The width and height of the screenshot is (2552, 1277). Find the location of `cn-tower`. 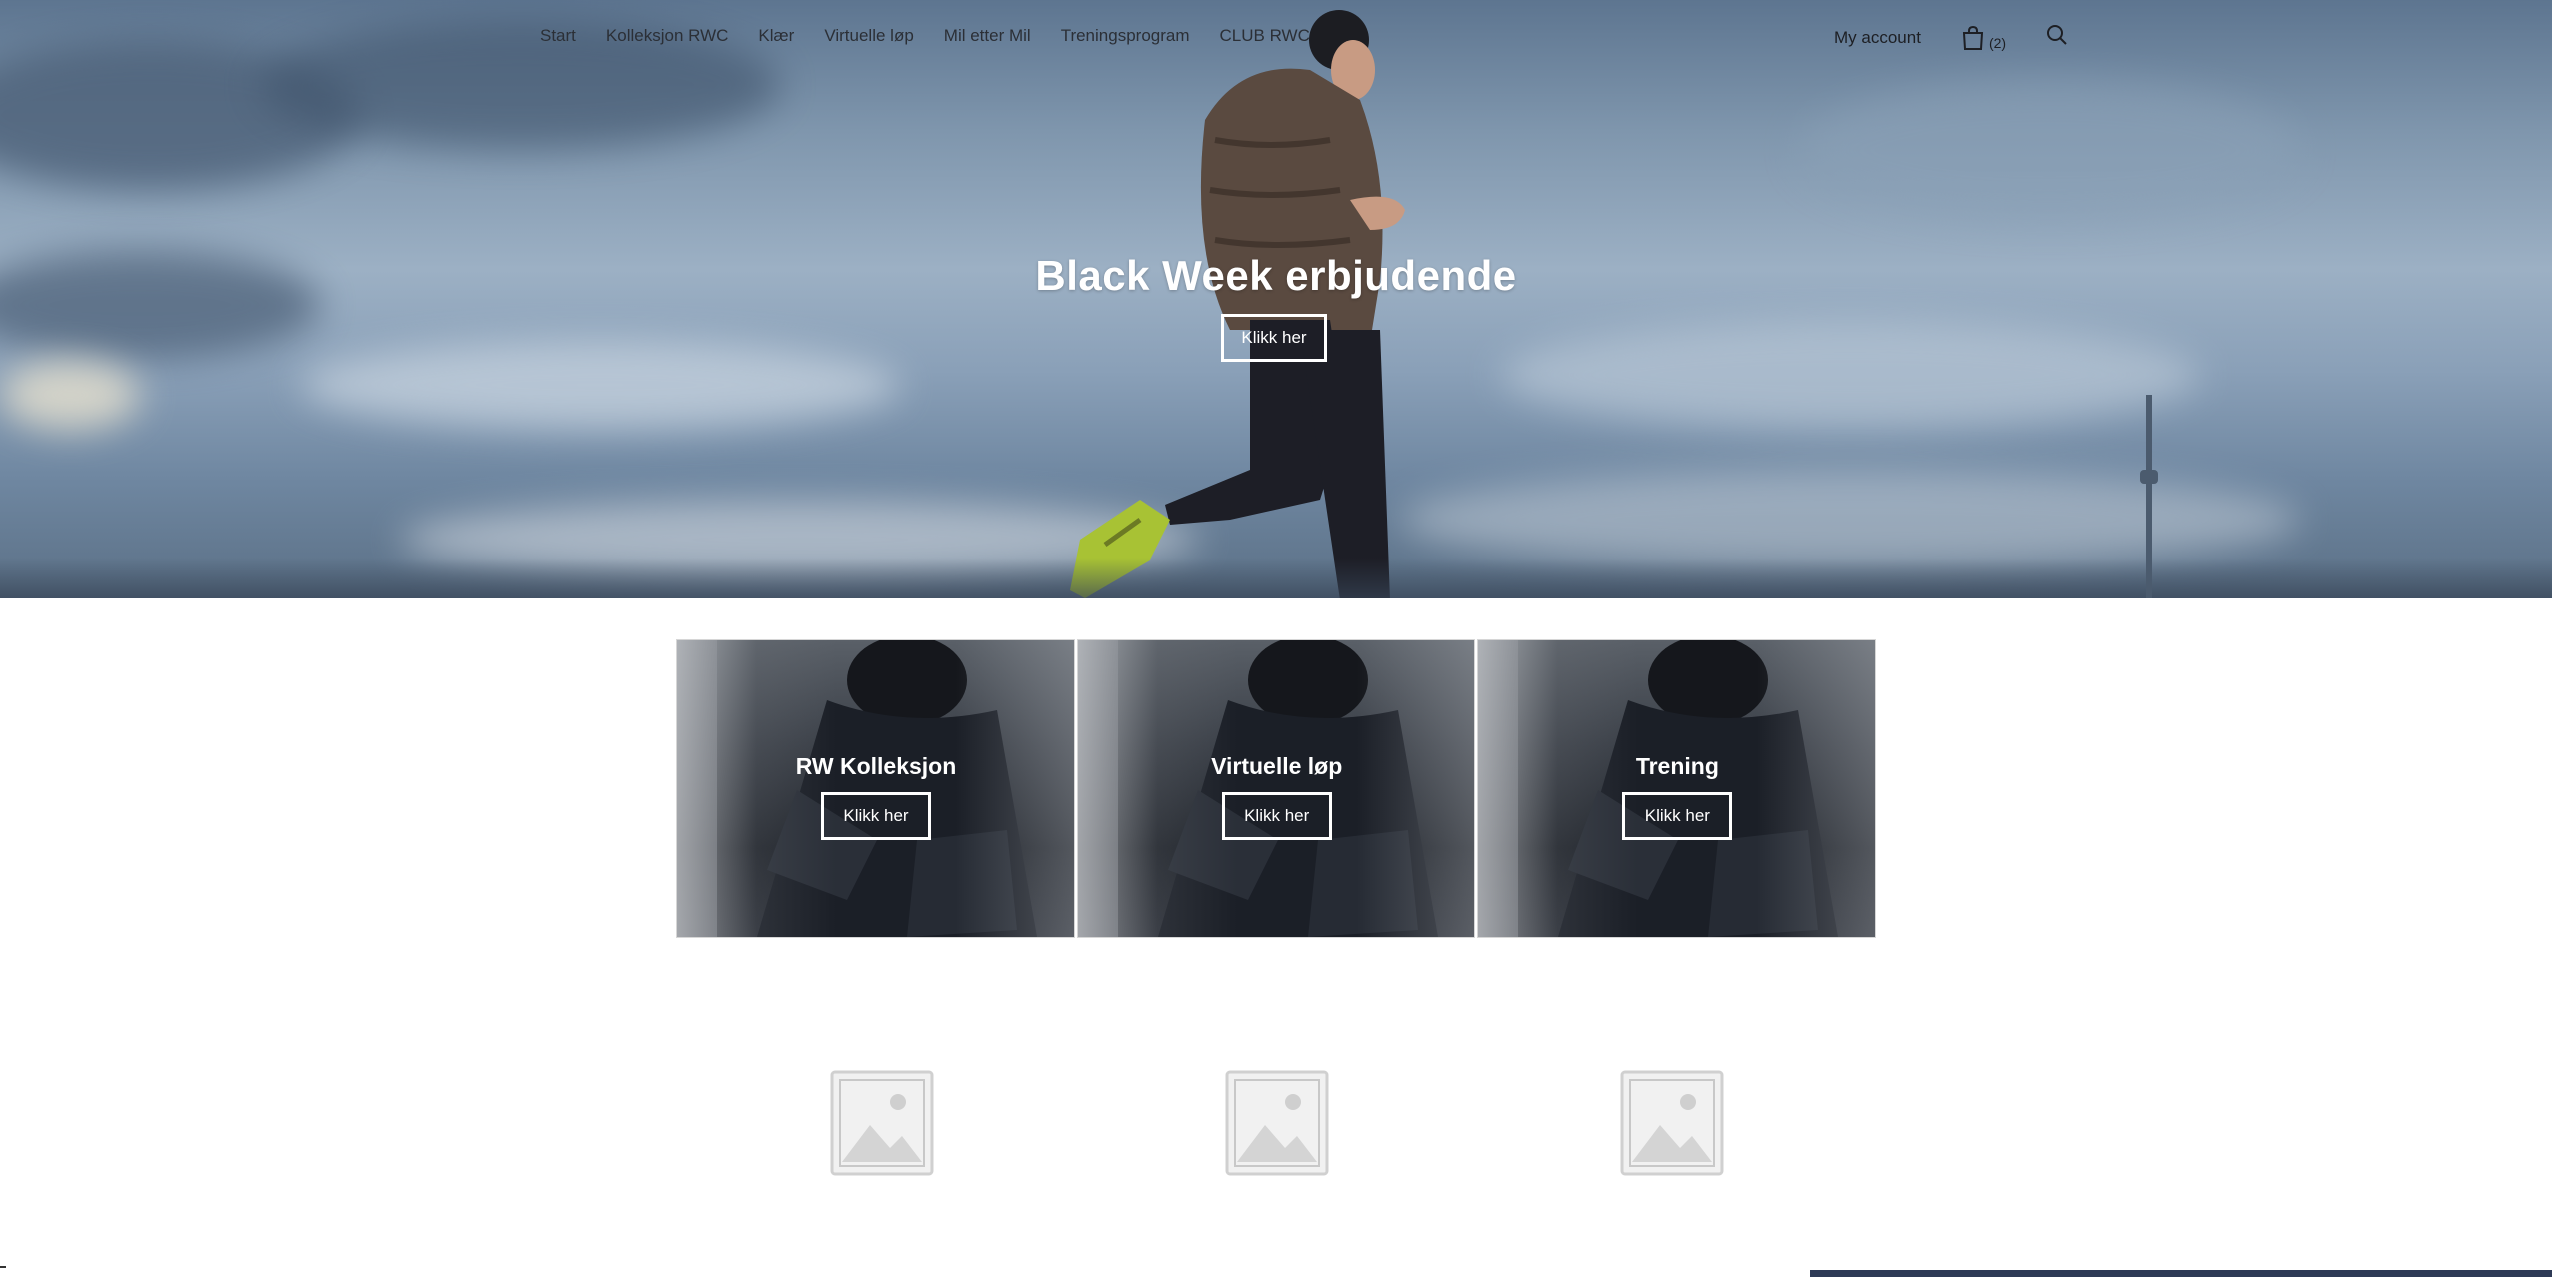

cn-tower is located at coordinates (2149, 496).